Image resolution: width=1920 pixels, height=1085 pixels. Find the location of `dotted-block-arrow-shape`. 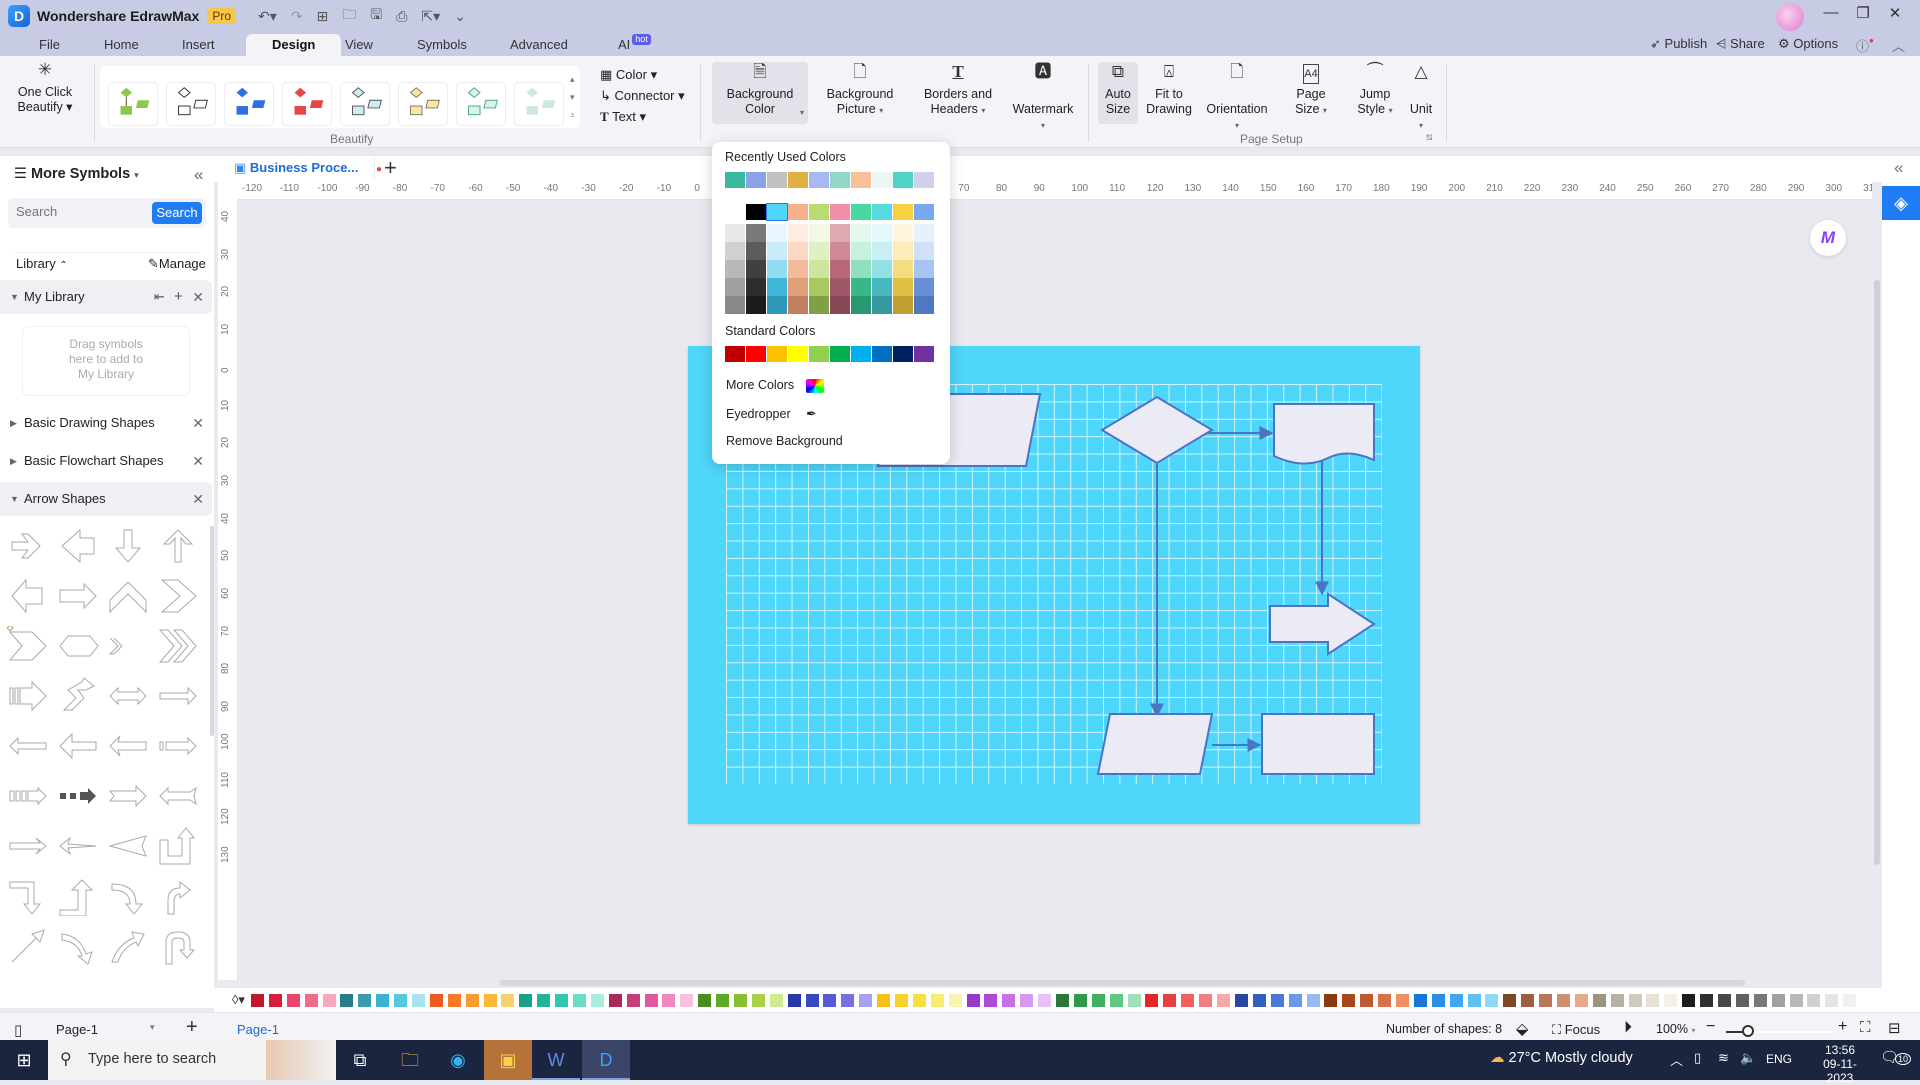

dotted-block-arrow-shape is located at coordinates (28, 796).